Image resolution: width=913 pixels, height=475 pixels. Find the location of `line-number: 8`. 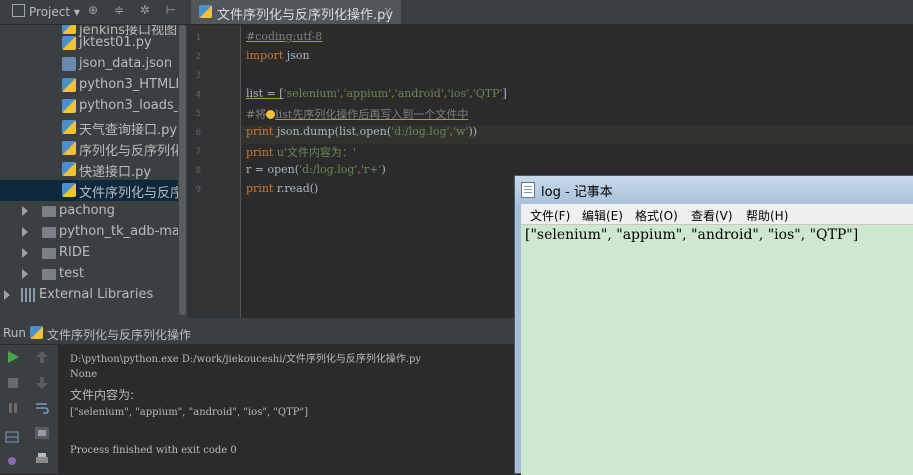

line-number: 8 is located at coordinates (198, 171).